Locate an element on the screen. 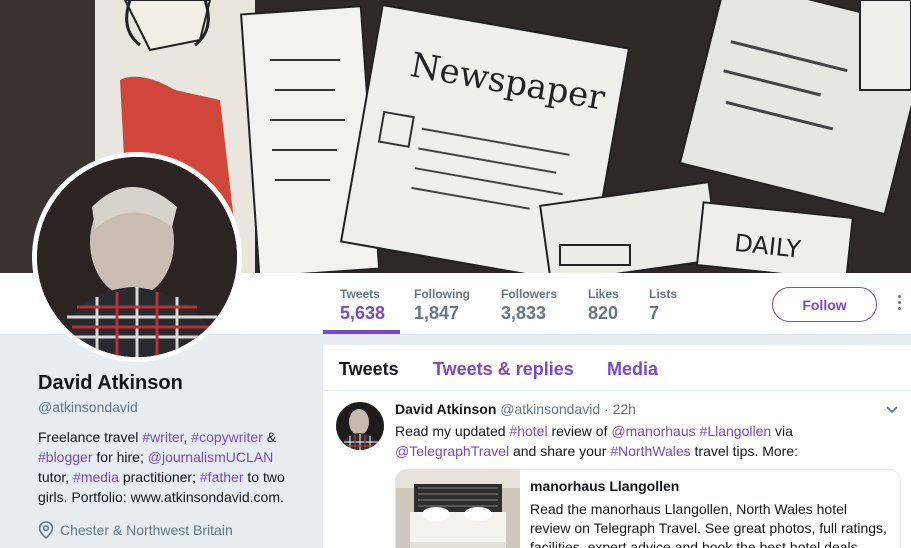  tweet-text-fragment: travel tips. More: is located at coordinates (744, 451).